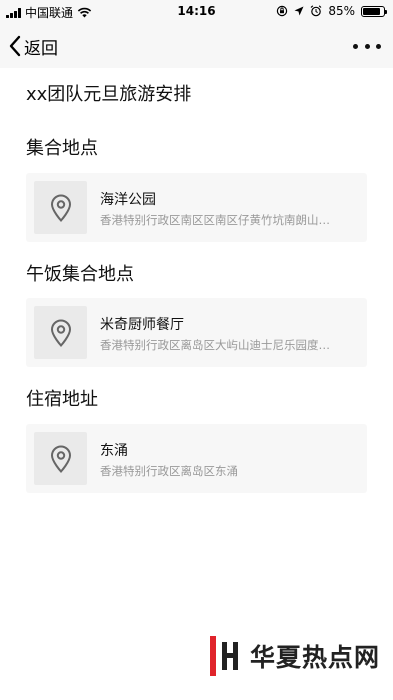 The height and width of the screenshot is (700, 393). What do you see at coordinates (196, 458) in the screenshot?
I see `location-card-accommodation: 东涌 香港特别行政区离岛区东涌` at bounding box center [196, 458].